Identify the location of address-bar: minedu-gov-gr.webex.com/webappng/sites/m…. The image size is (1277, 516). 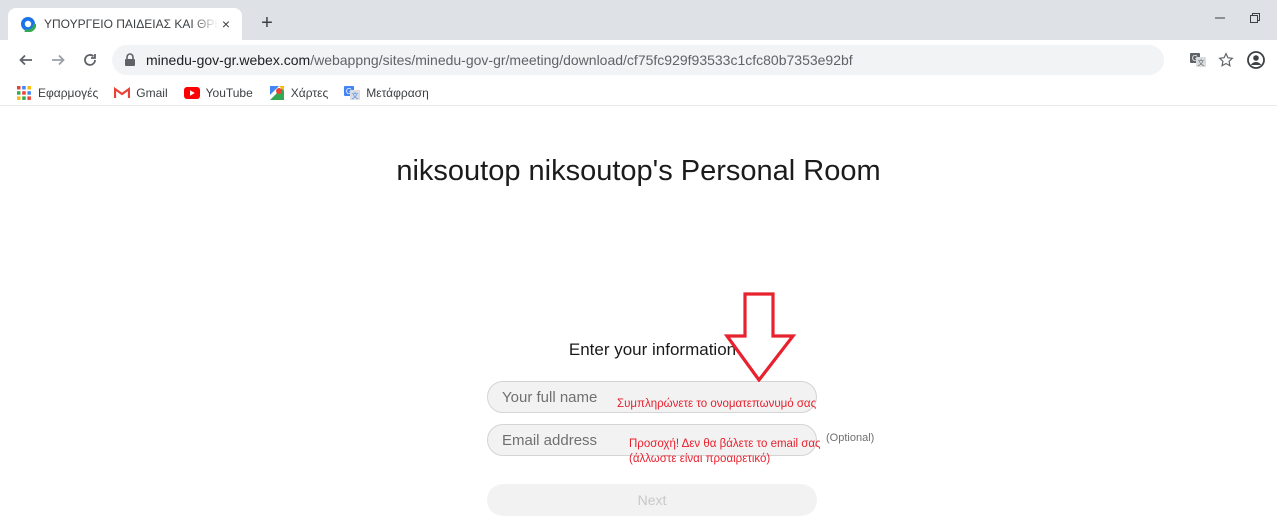
(638, 60).